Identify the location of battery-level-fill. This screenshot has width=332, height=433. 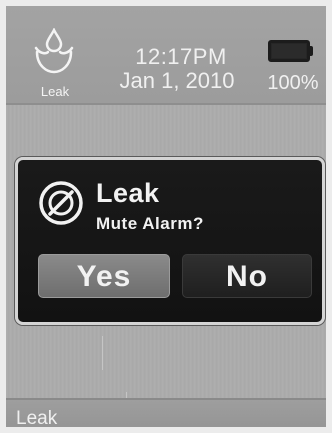
(289, 51).